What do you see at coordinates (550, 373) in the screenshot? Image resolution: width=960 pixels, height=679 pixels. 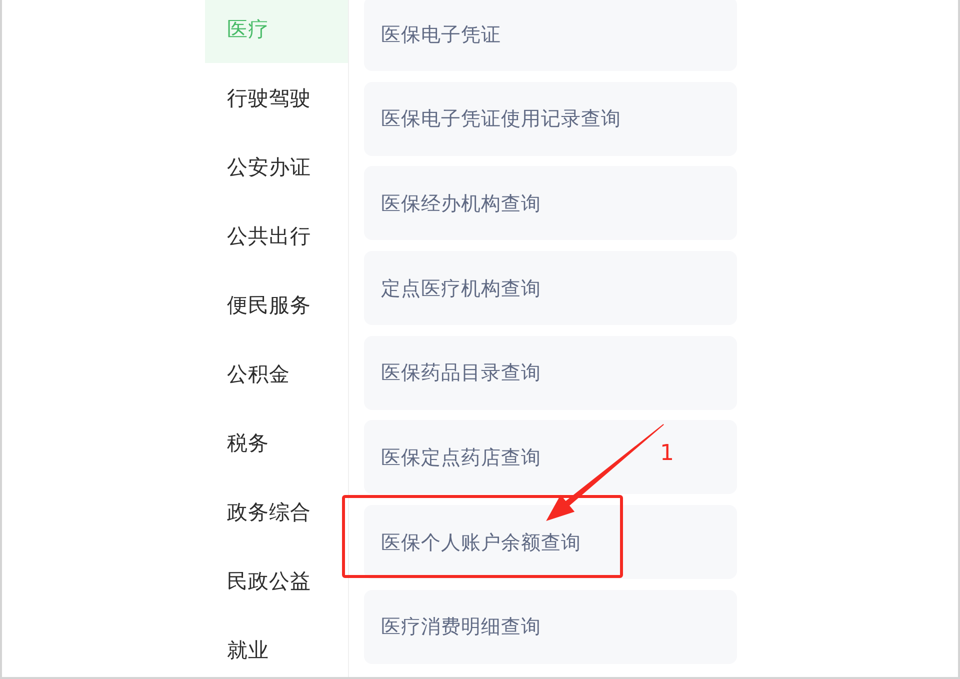 I see `service-item: 医保药品目录查询` at bounding box center [550, 373].